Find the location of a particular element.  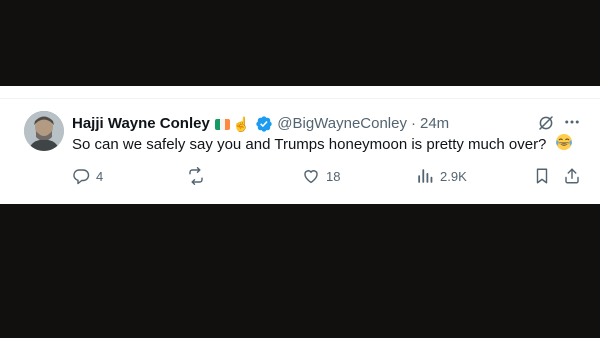

reply-count: 4 is located at coordinates (100, 176).